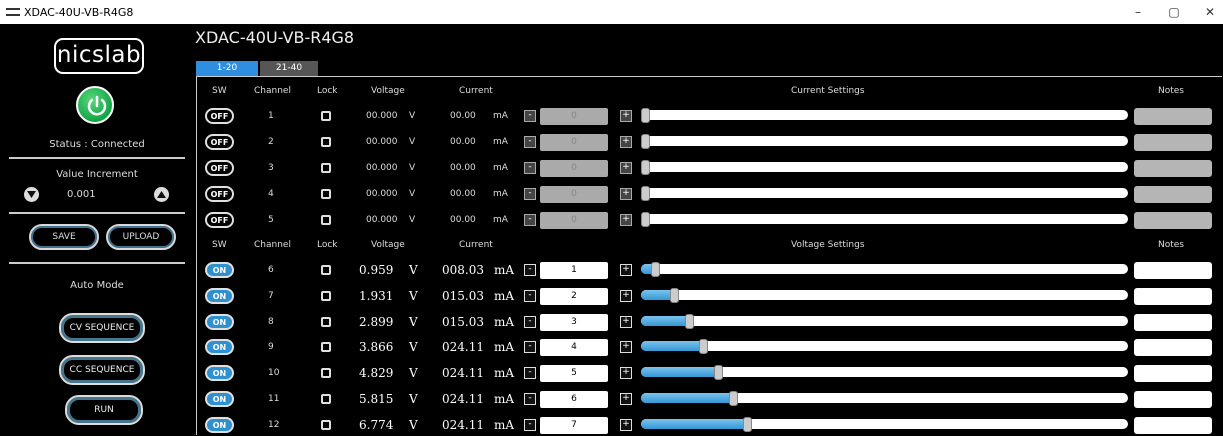  What do you see at coordinates (574, 270) in the screenshot?
I see `setting-input: 1` at bounding box center [574, 270].